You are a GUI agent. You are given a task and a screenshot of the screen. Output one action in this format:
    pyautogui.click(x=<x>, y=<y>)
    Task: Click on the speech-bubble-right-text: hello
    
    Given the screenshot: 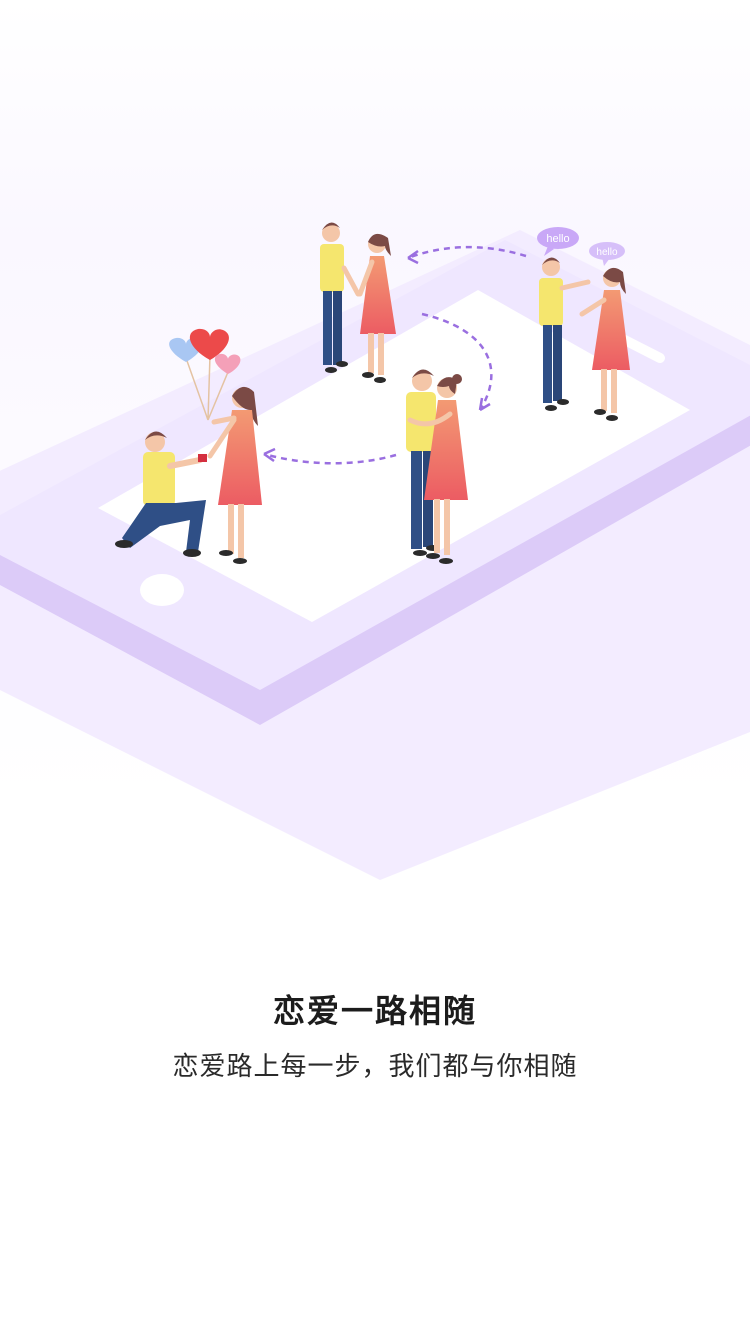 What is the action you would take?
    pyautogui.click(x=607, y=252)
    